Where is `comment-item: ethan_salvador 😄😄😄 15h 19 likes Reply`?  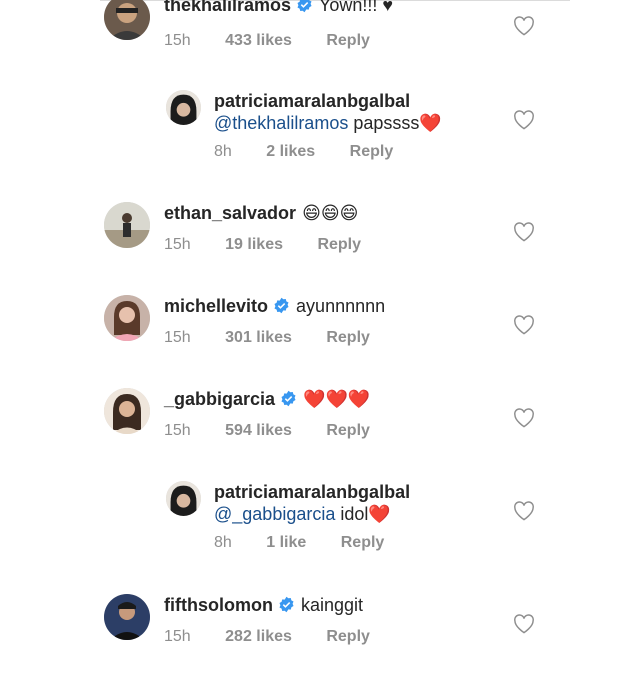 comment-item: ethan_salvador 😄😄😄 15h 19 likes Reply is located at coordinates (320, 247).